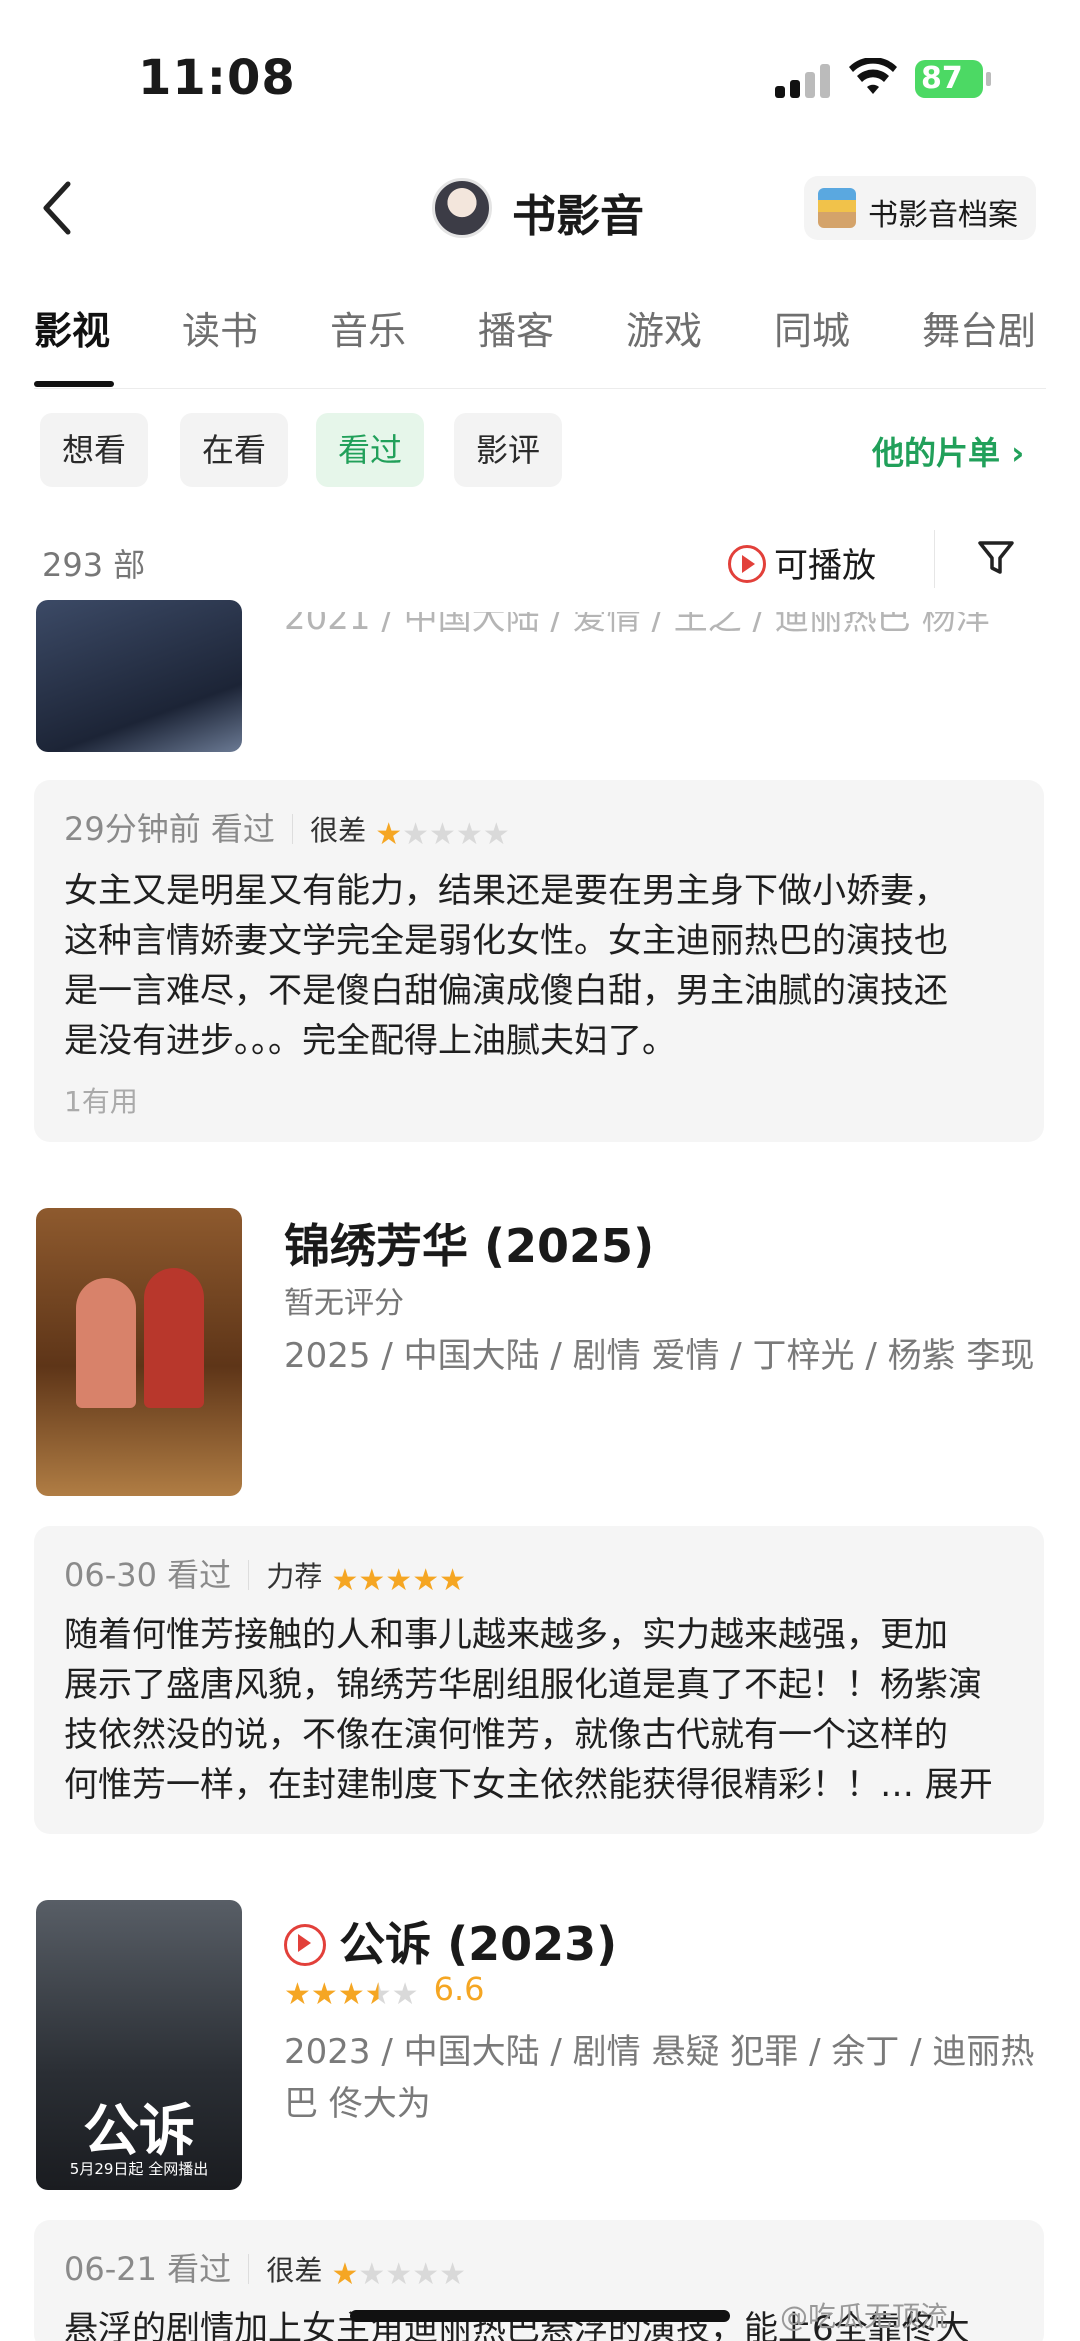 The image size is (1080, 2341). Describe the element at coordinates (540, 2316) in the screenshot. I see `home-indicator` at that location.